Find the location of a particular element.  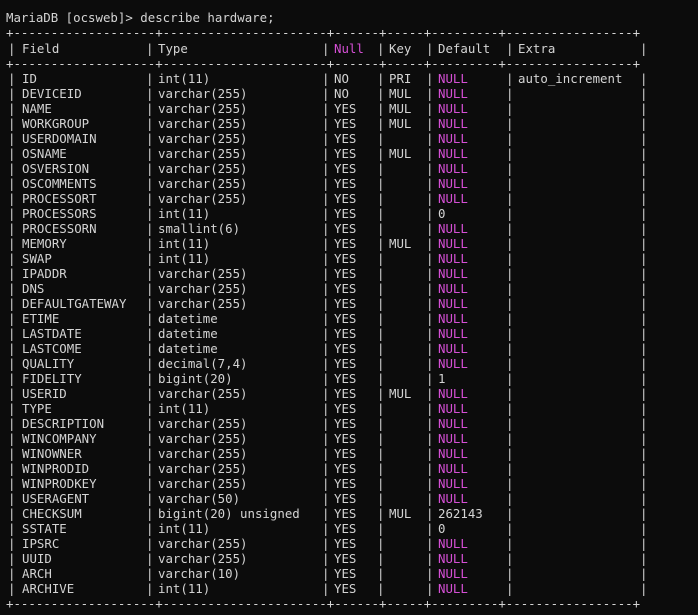

table-row: | | | | | | | OSVERSION varchar(255) YES NULL is located at coordinates (349, 168).